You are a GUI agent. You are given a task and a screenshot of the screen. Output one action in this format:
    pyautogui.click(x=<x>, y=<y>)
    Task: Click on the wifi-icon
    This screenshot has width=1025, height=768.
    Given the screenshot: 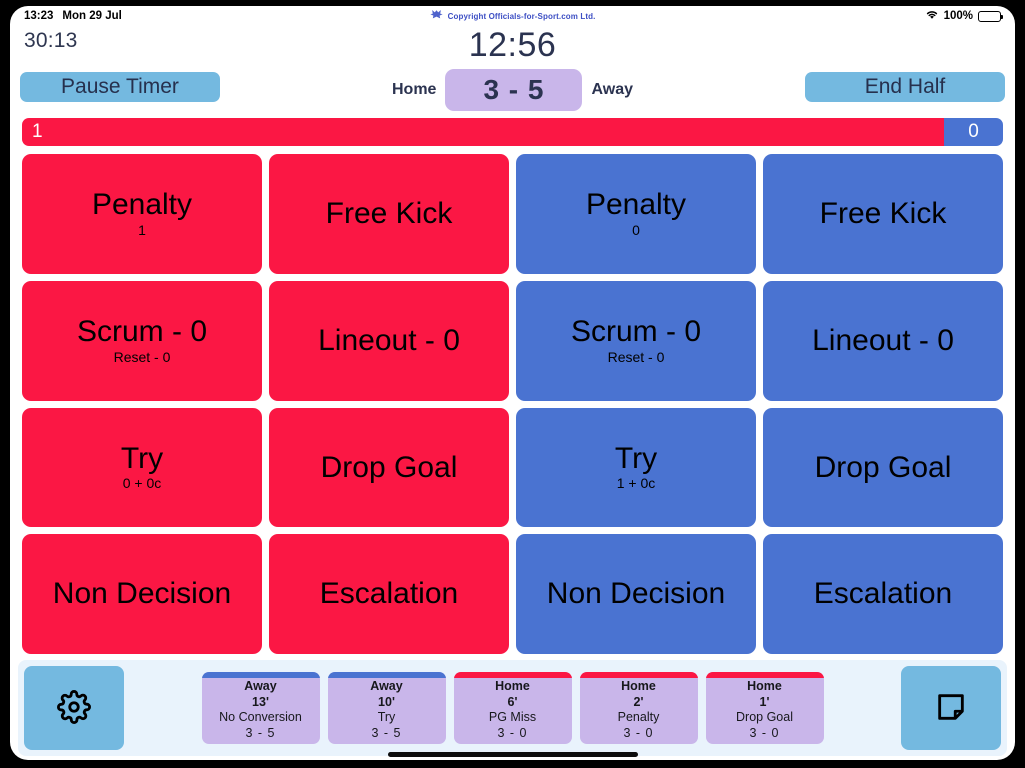 What is the action you would take?
    pyautogui.click(x=932, y=16)
    